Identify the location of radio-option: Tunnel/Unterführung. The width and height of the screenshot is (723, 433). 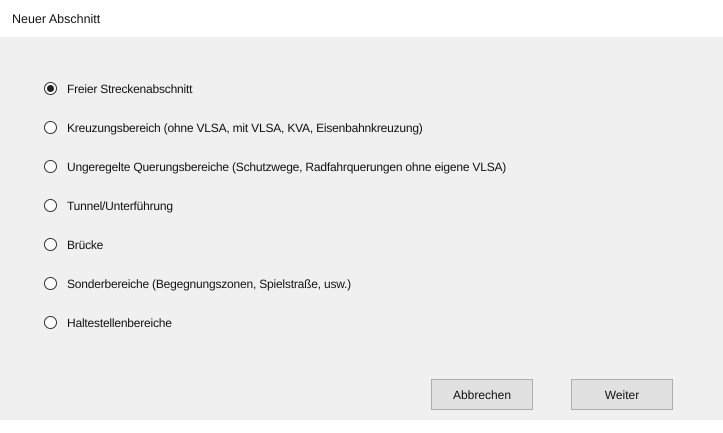
(383, 205).